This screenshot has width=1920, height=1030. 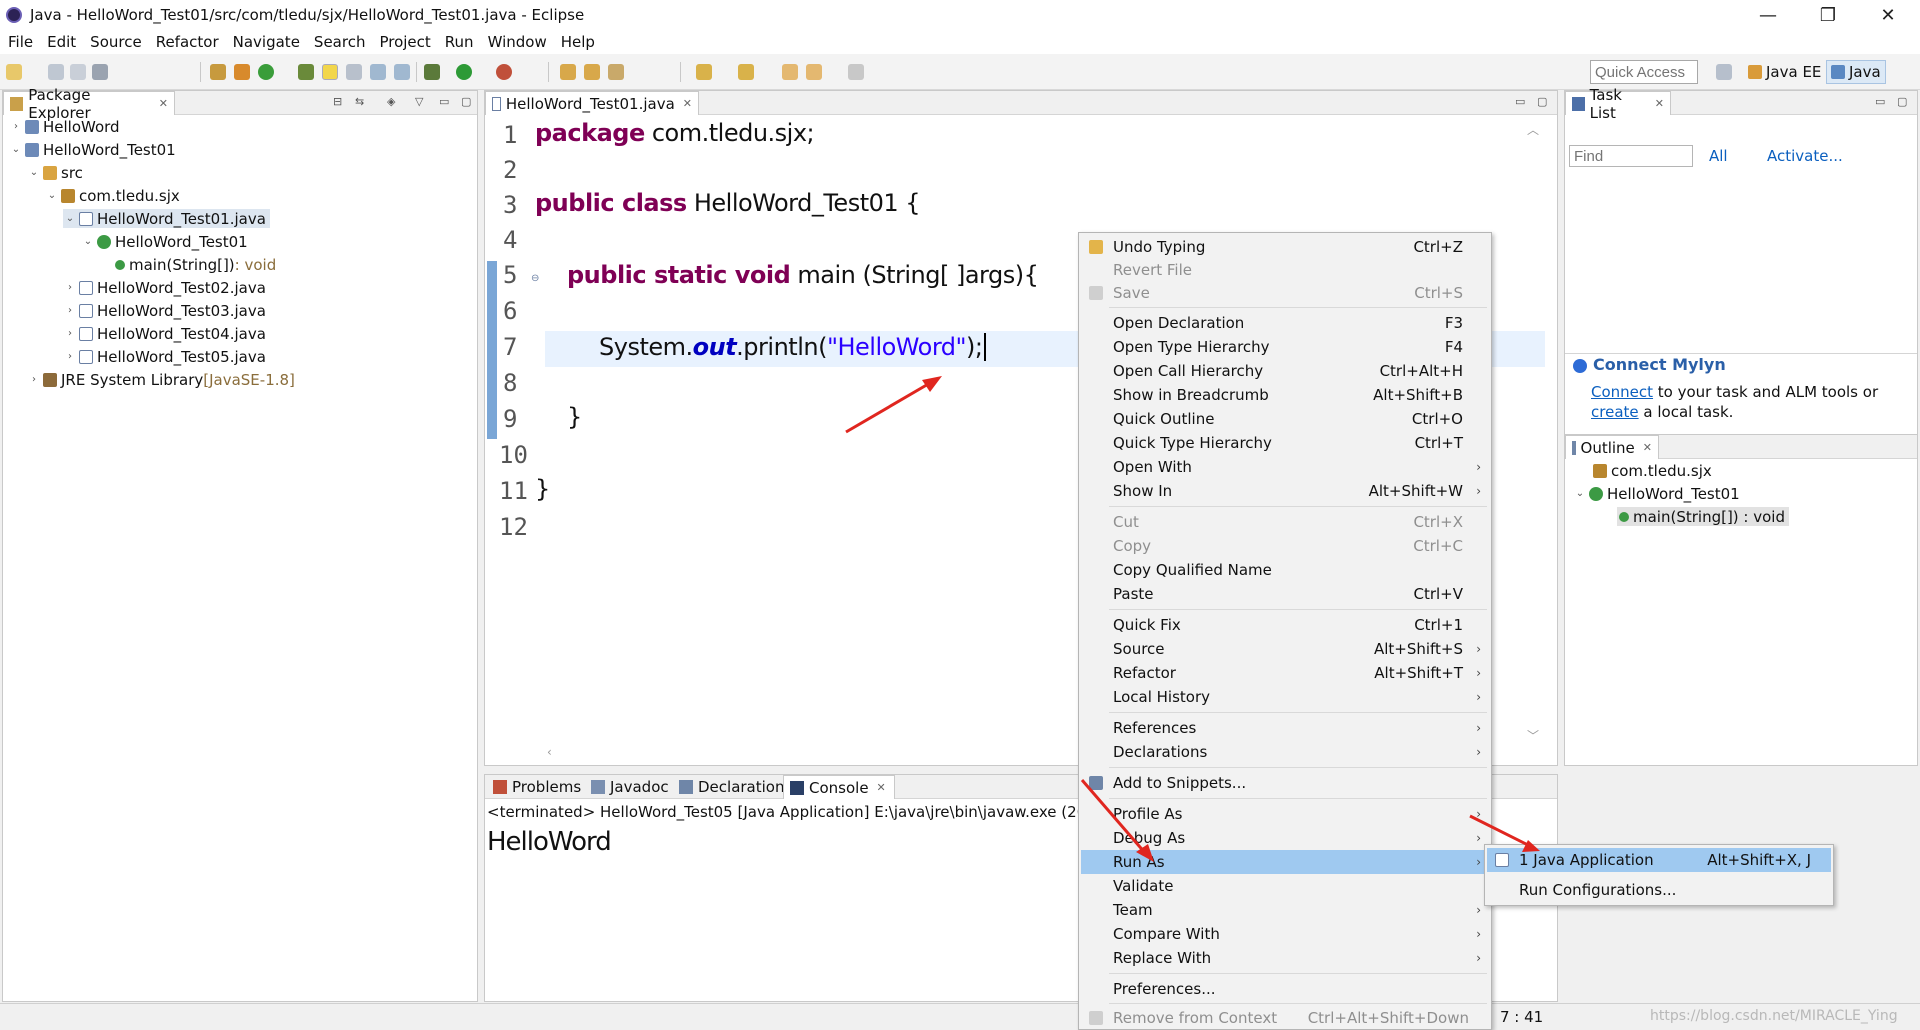 What do you see at coordinates (616, 72) in the screenshot?
I see `pen-icon` at bounding box center [616, 72].